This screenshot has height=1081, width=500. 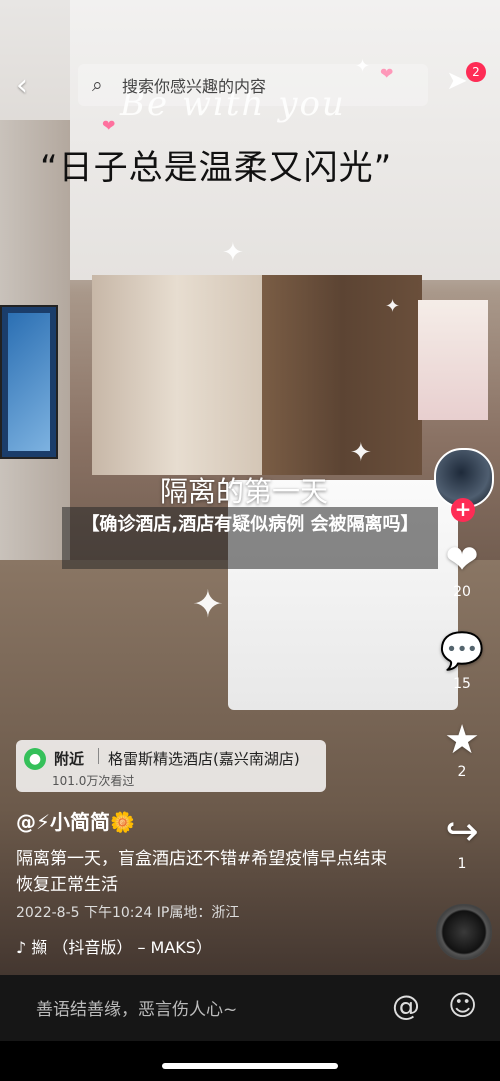 I want to click on post-meta: 2022-8-5 下午10:24 IP属地：浙江, so click(x=128, y=913).